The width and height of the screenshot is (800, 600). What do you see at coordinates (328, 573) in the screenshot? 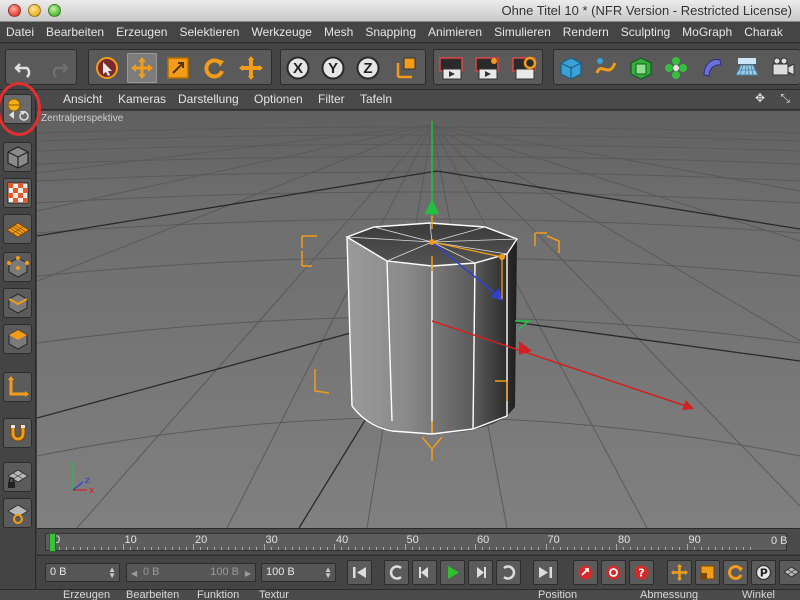
I see `end-frame-spinner-icon: ▲ ▼` at bounding box center [328, 573].